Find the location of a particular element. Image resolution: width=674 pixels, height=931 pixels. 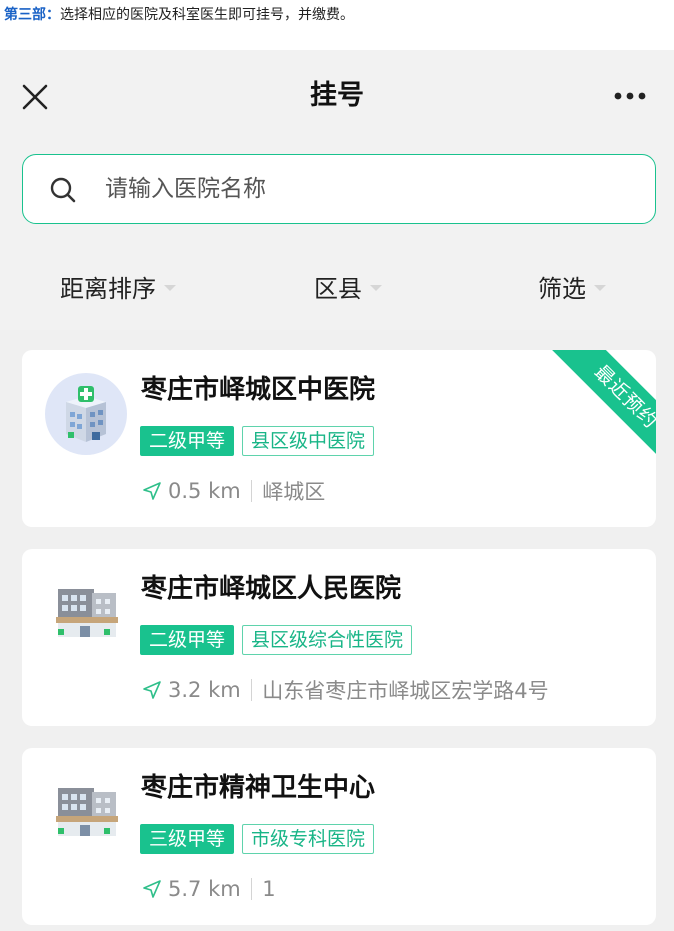

navigation-bar: 挂号 is located at coordinates (337, 96).